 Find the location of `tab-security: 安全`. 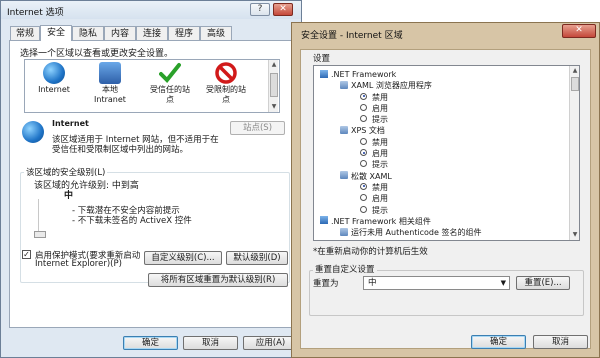

tab-security: 安全 is located at coordinates (56, 33).